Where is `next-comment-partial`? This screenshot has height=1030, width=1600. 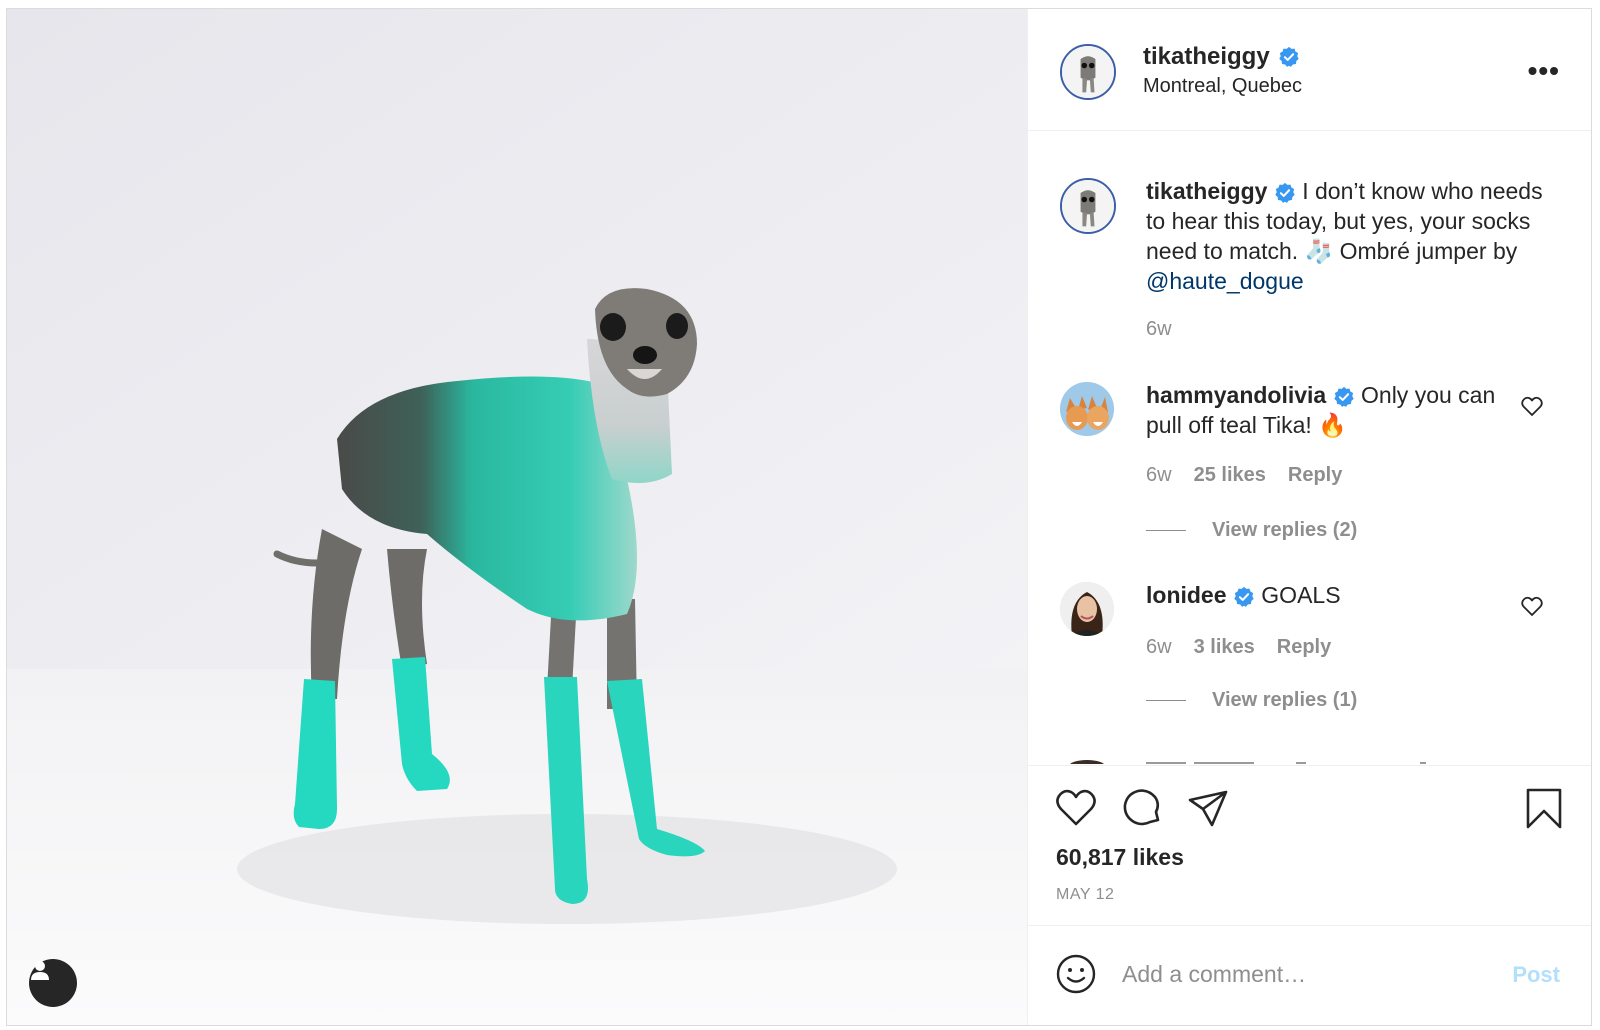 next-comment-partial is located at coordinates (1248, 762).